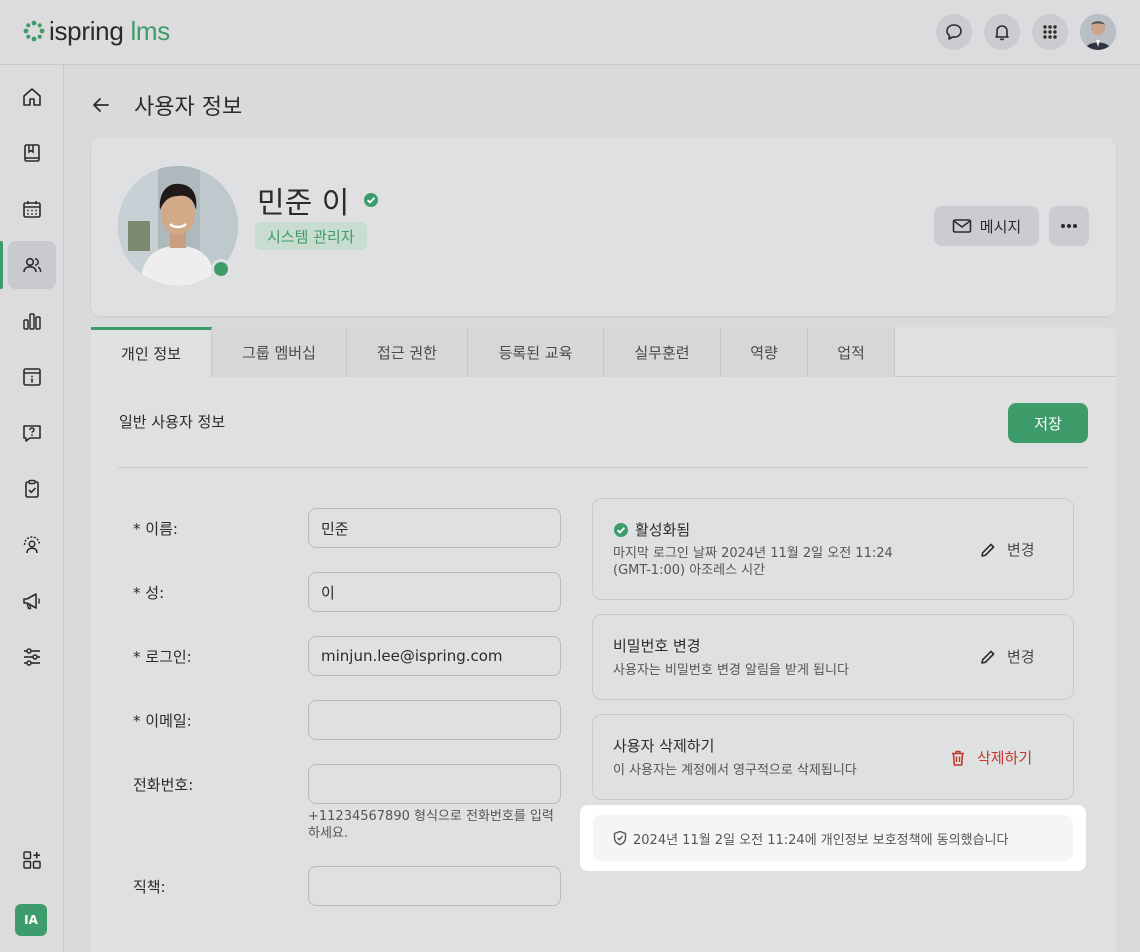 This screenshot has height=952, width=1140. I want to click on first-name-input: 민준, so click(434, 528).